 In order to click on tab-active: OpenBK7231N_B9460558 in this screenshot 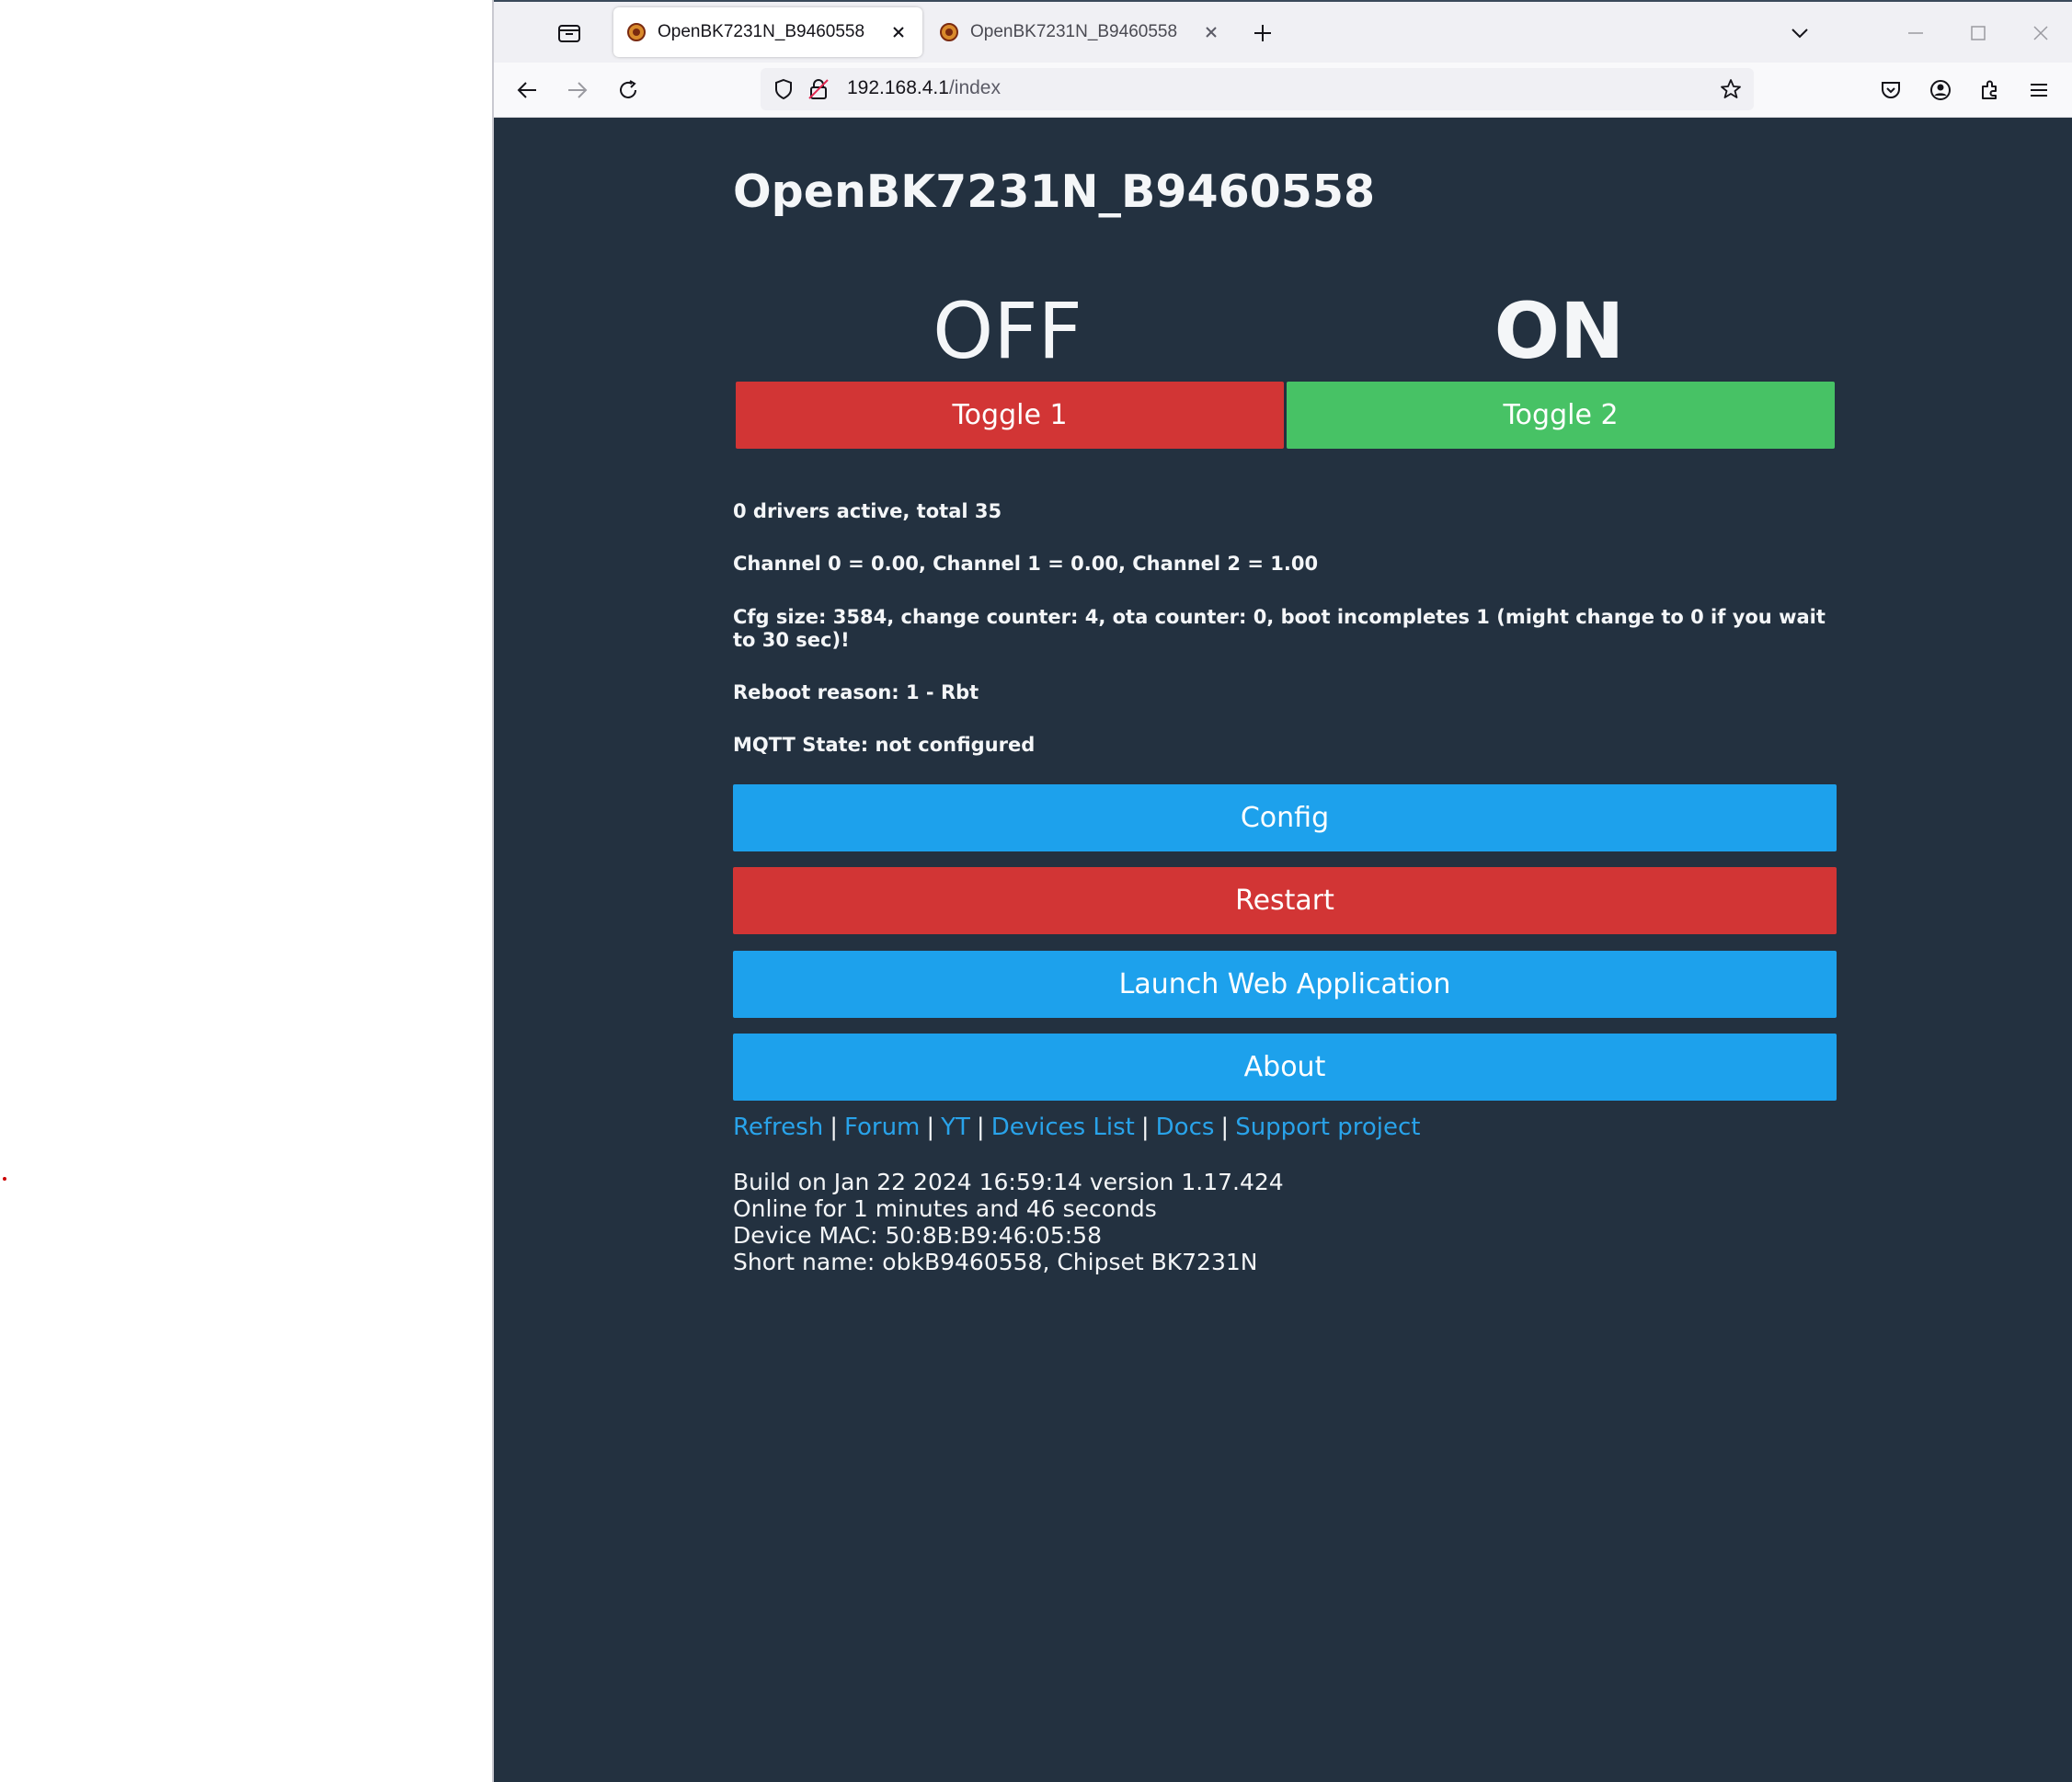, I will do `click(767, 32)`.